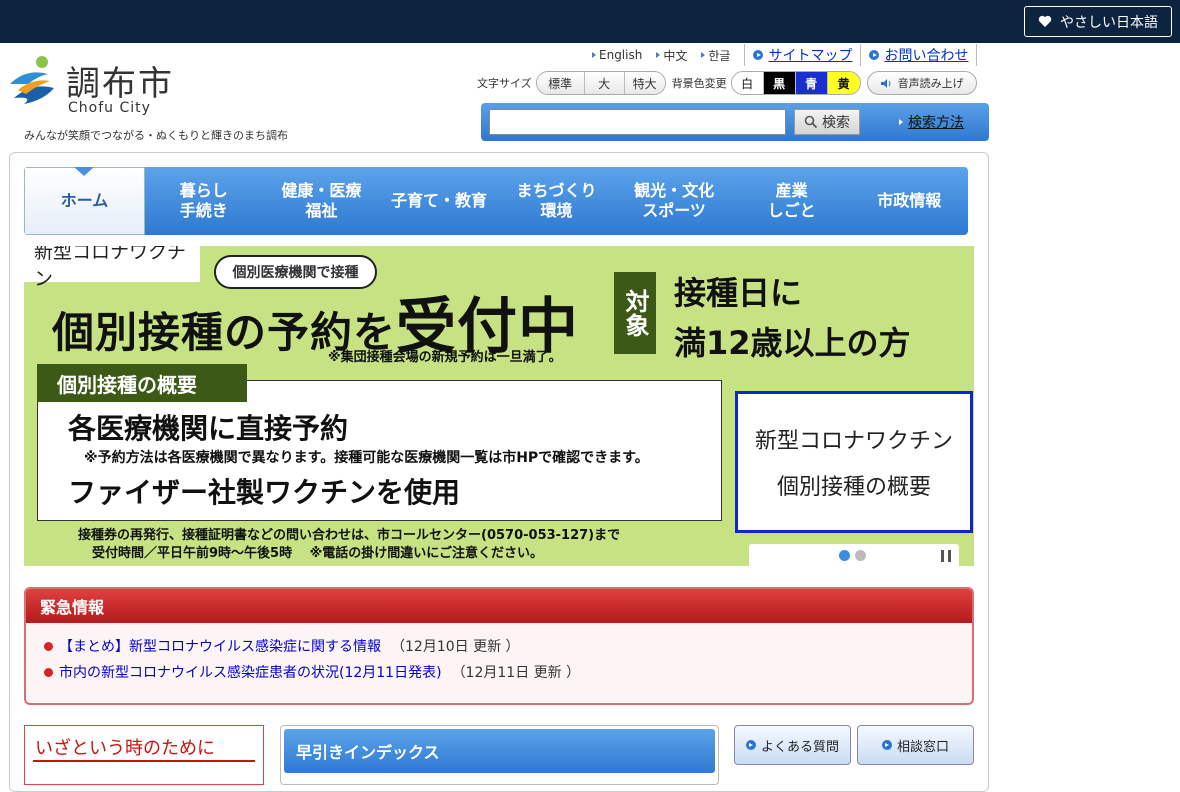 This screenshot has width=1180, height=792. Describe the element at coordinates (811, 122) in the screenshot. I see `search-icon` at that location.